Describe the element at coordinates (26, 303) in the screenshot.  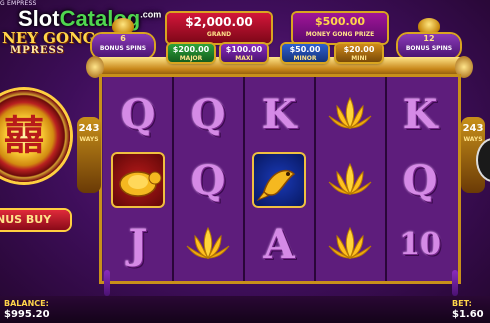
I see `balance-label: BALANCE:` at that location.